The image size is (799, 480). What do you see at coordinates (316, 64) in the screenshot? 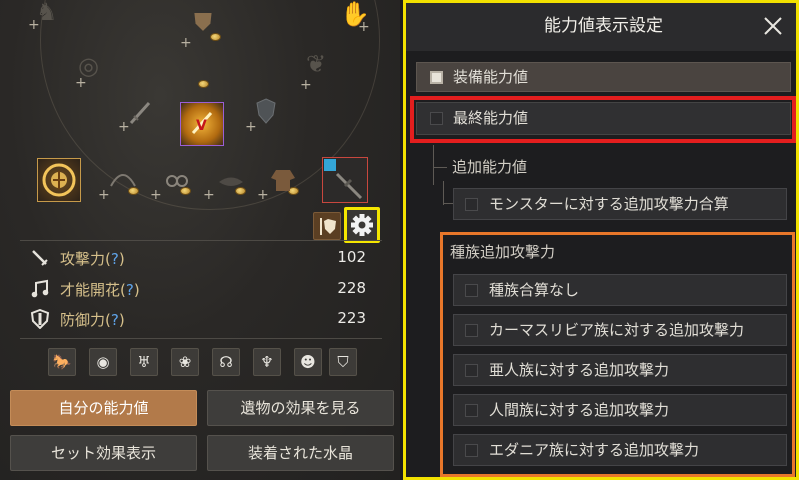
I see `necklace-silhouette-icon: ❦` at bounding box center [316, 64].